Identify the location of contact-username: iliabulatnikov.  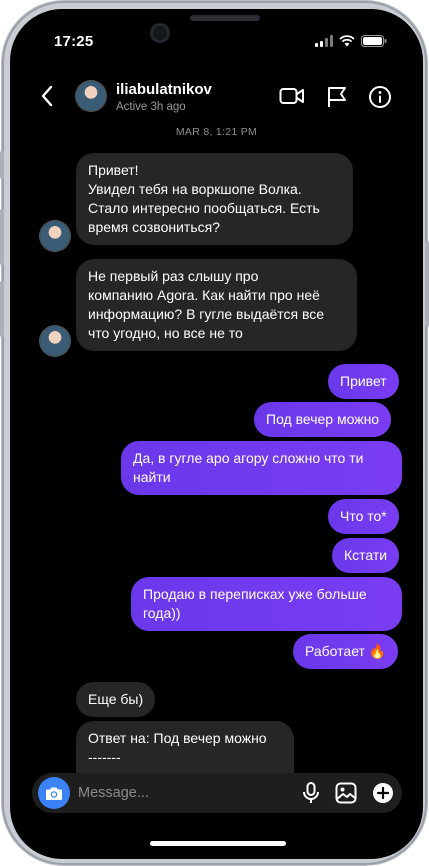
(164, 89).